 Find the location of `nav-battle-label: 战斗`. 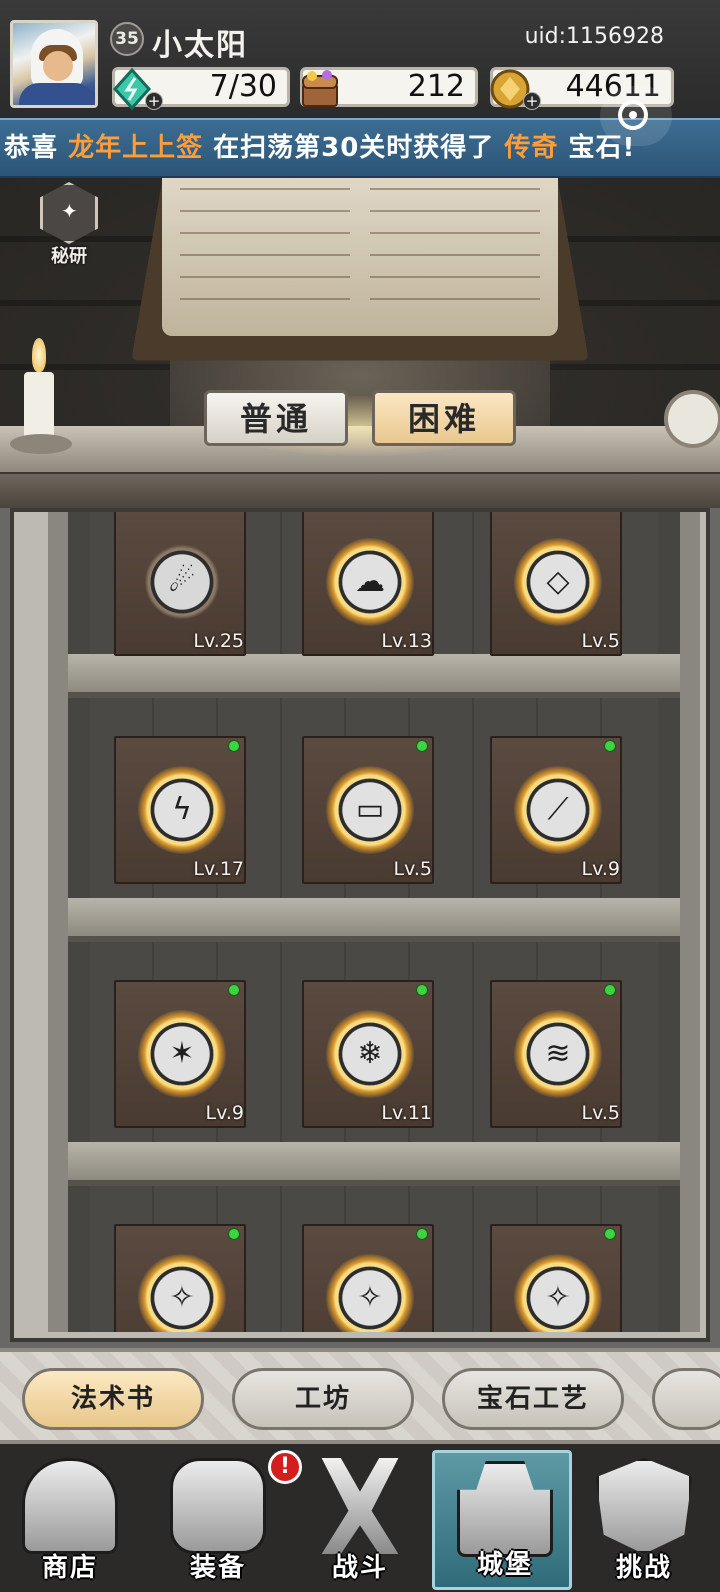

nav-battle-label: 战斗 is located at coordinates (359, 1568).